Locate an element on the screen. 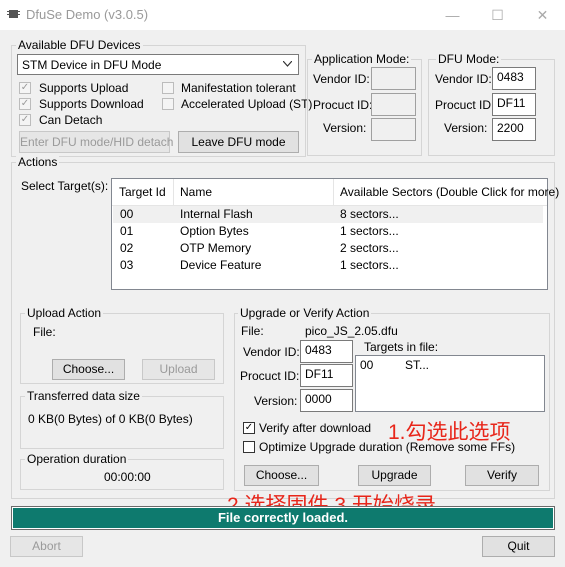 This screenshot has width=565, height=567. dfu-version-field: 2200 is located at coordinates (514, 129).